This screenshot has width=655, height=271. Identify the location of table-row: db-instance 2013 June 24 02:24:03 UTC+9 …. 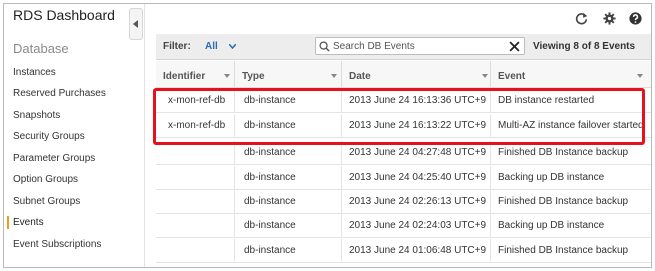
(403, 226).